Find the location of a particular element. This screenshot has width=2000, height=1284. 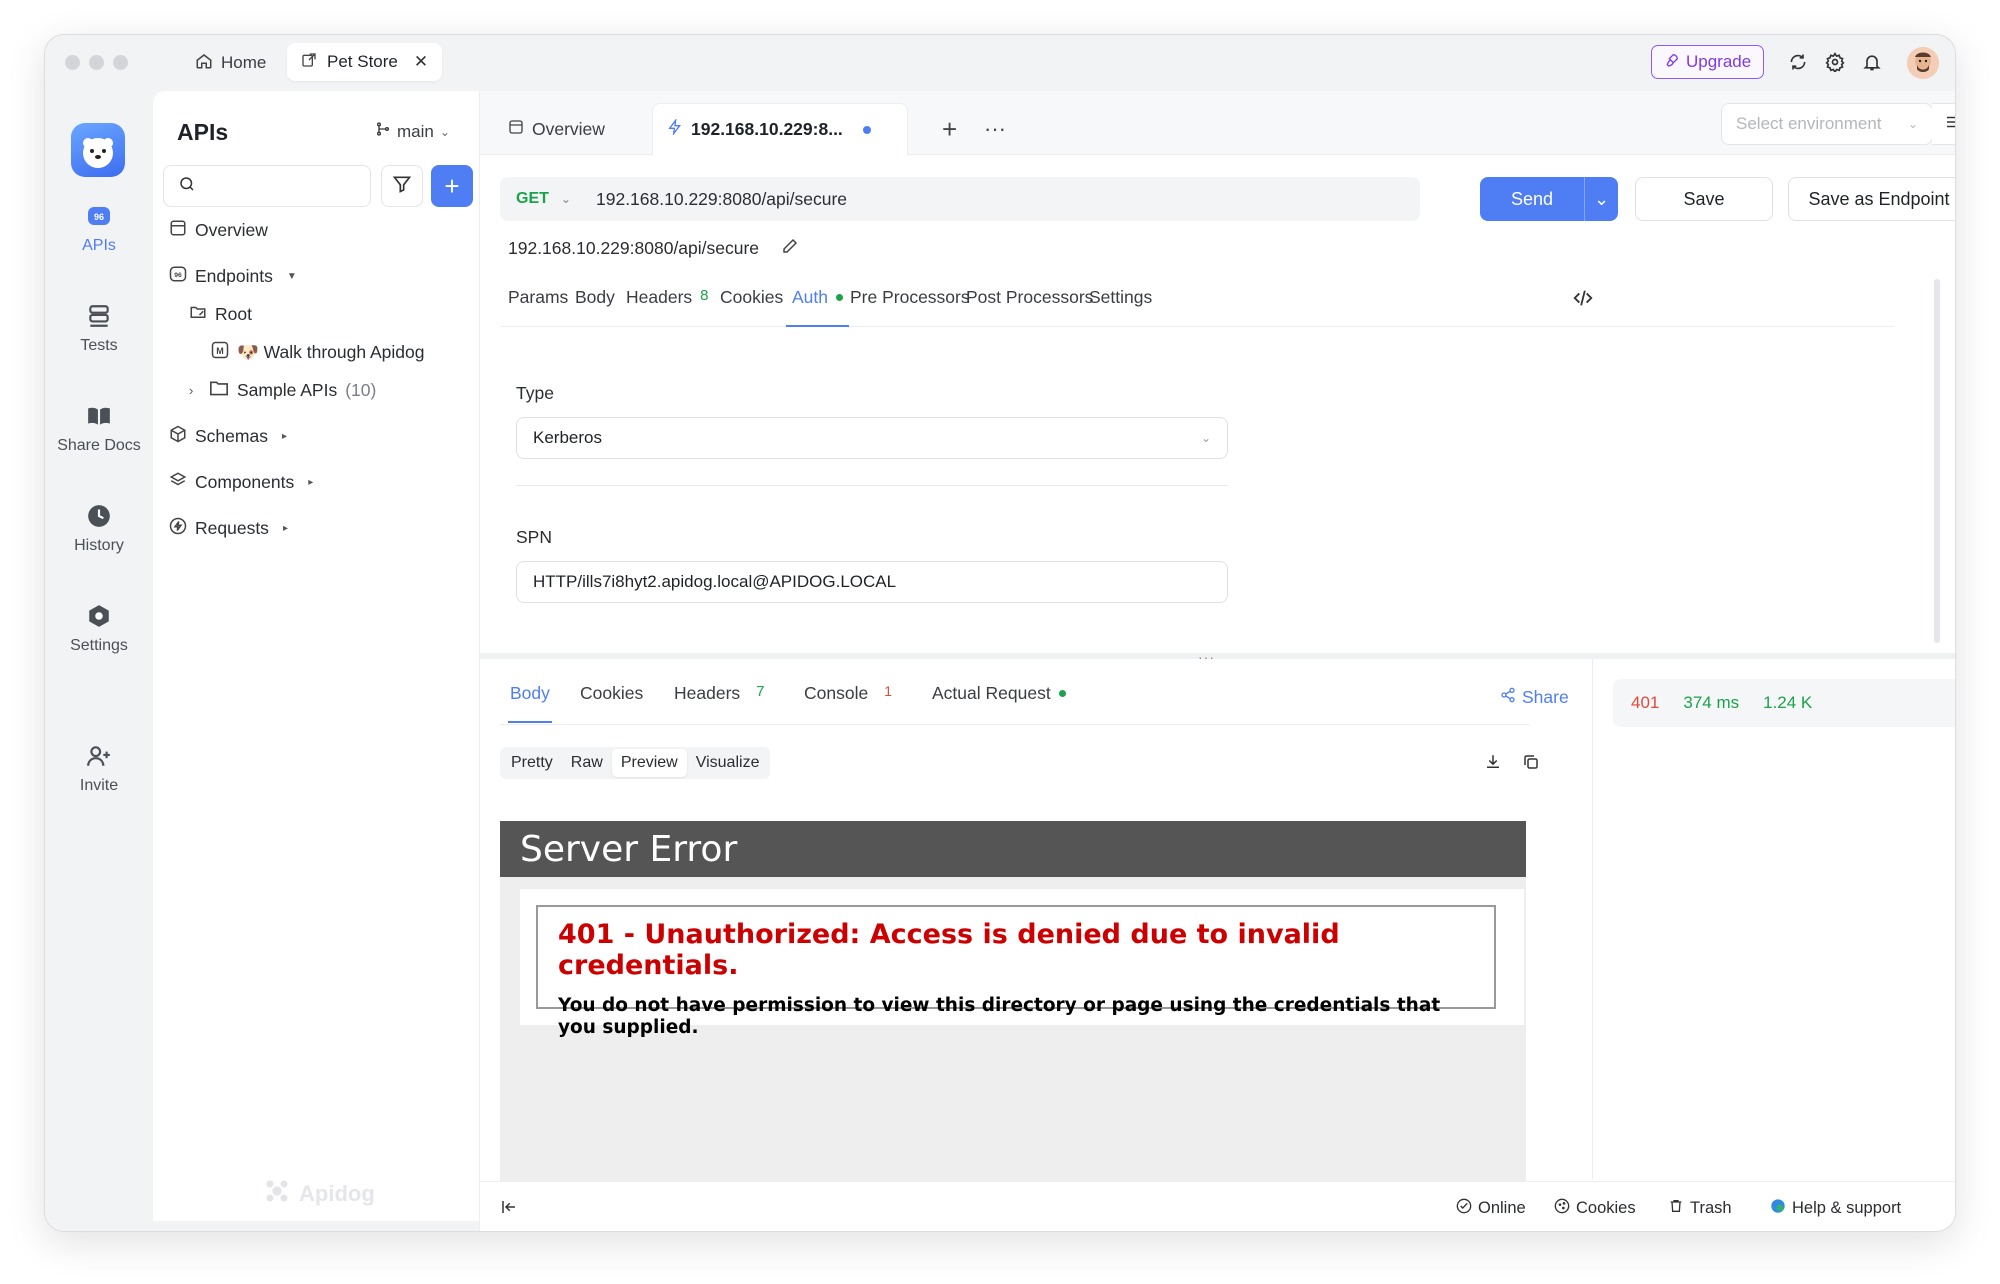

environment-menu-button is located at coordinates (1943, 124).